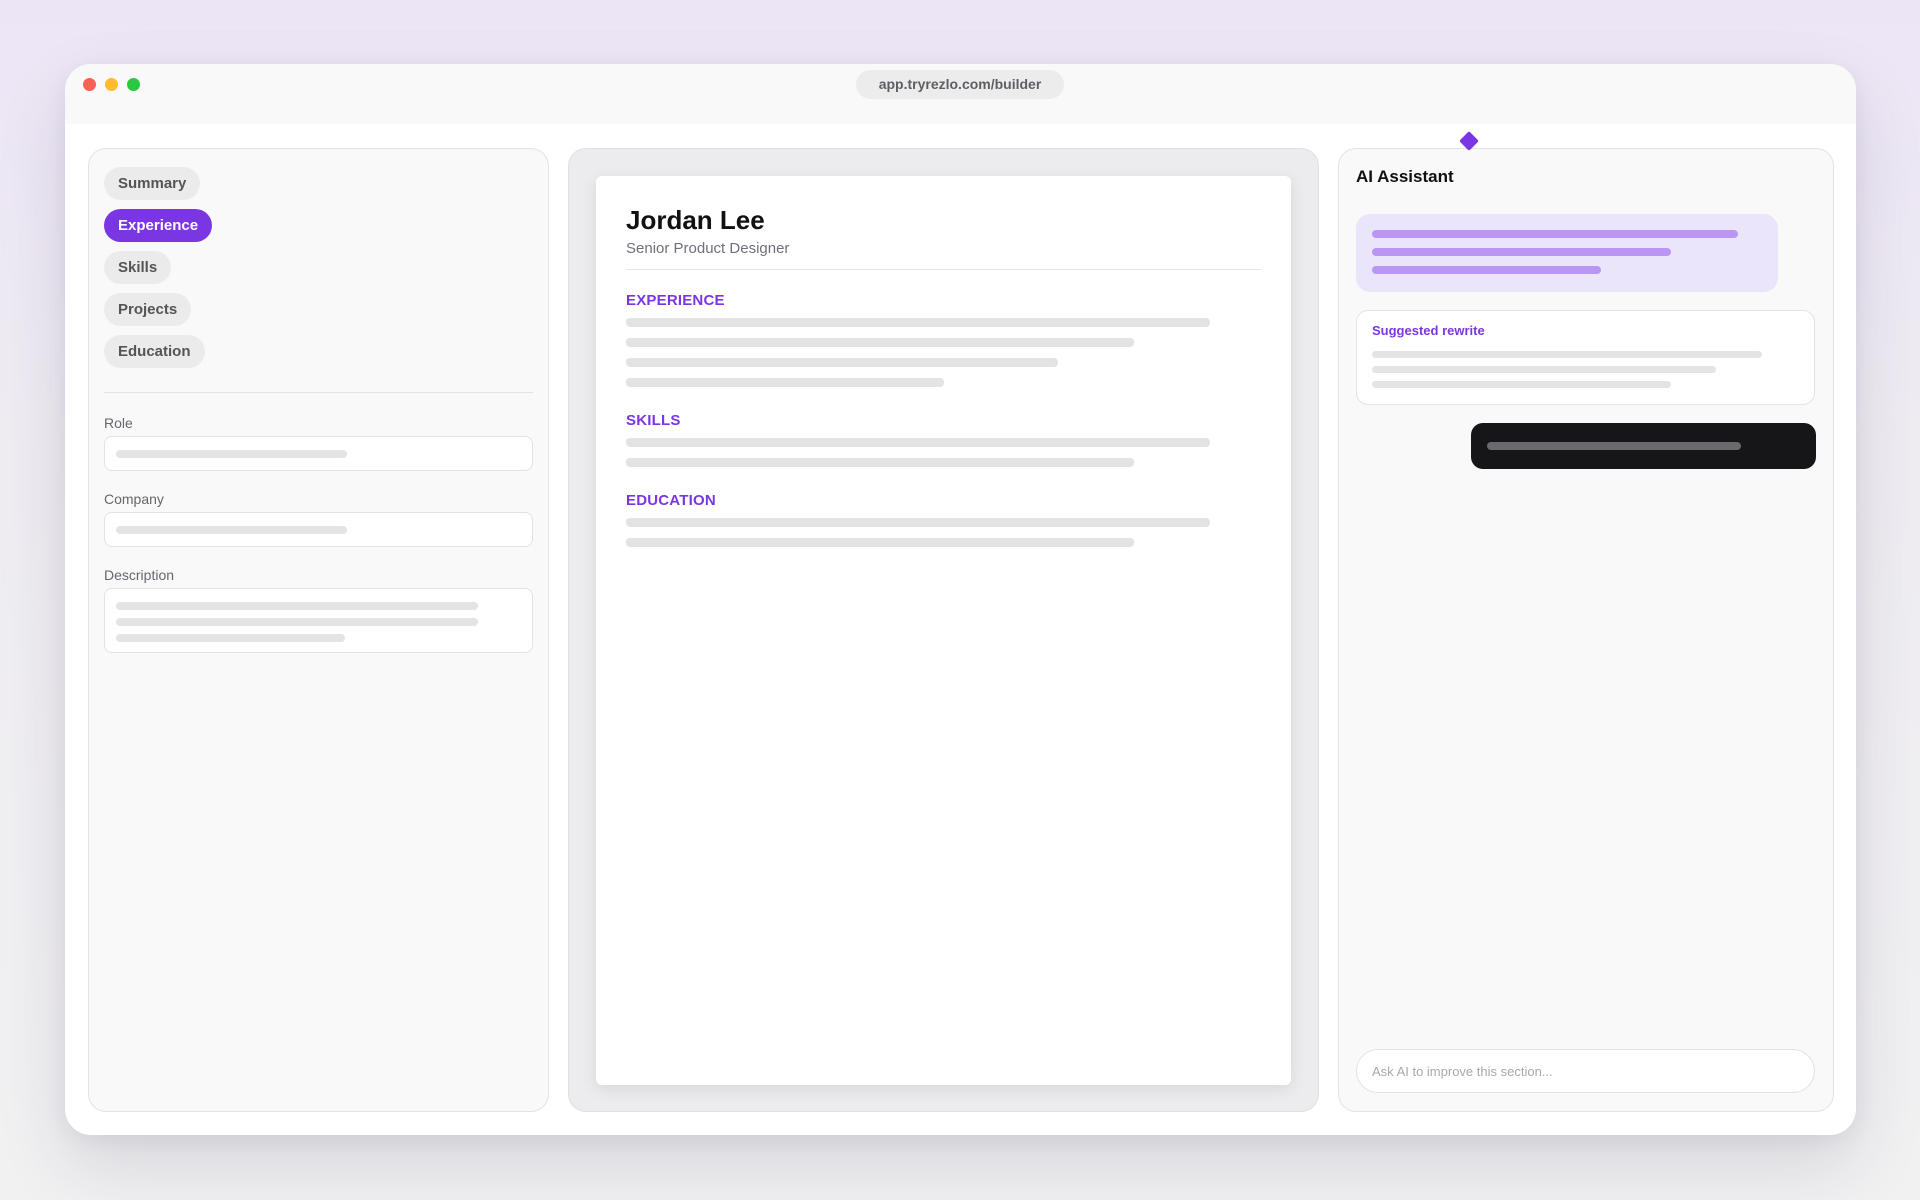 Image resolution: width=1920 pixels, height=1200 pixels. I want to click on section-tab-projects: Projects, so click(148, 309).